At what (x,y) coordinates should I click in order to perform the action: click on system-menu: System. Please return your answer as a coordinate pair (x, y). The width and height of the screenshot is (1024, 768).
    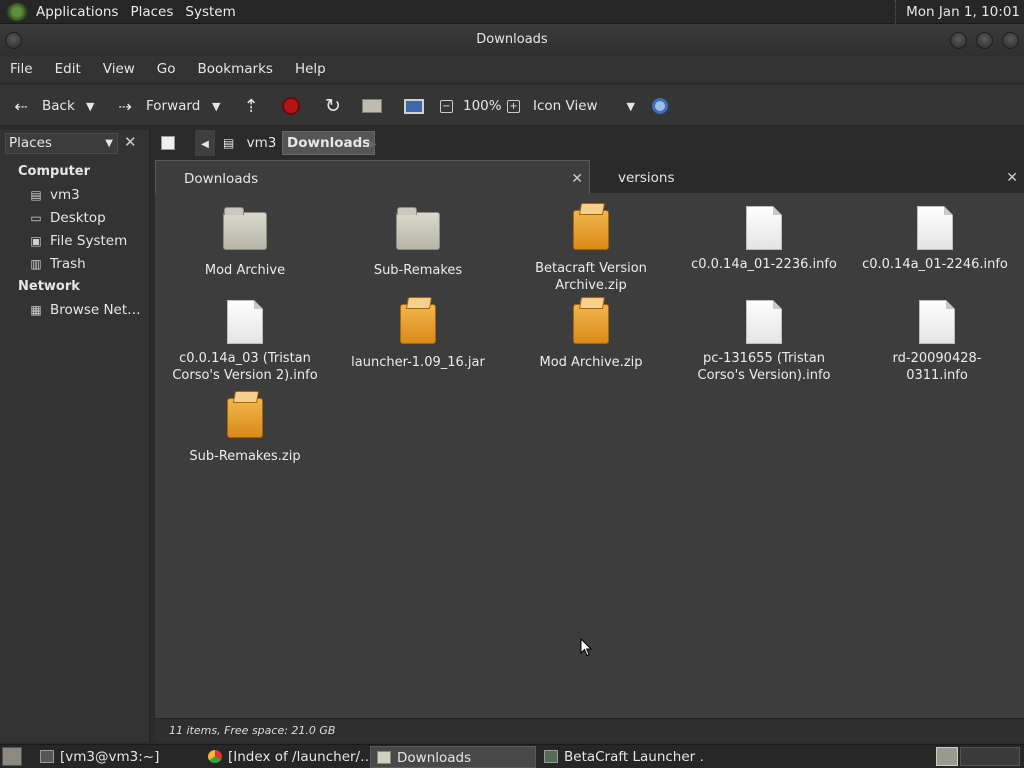
    Looking at the image, I should click on (212, 12).